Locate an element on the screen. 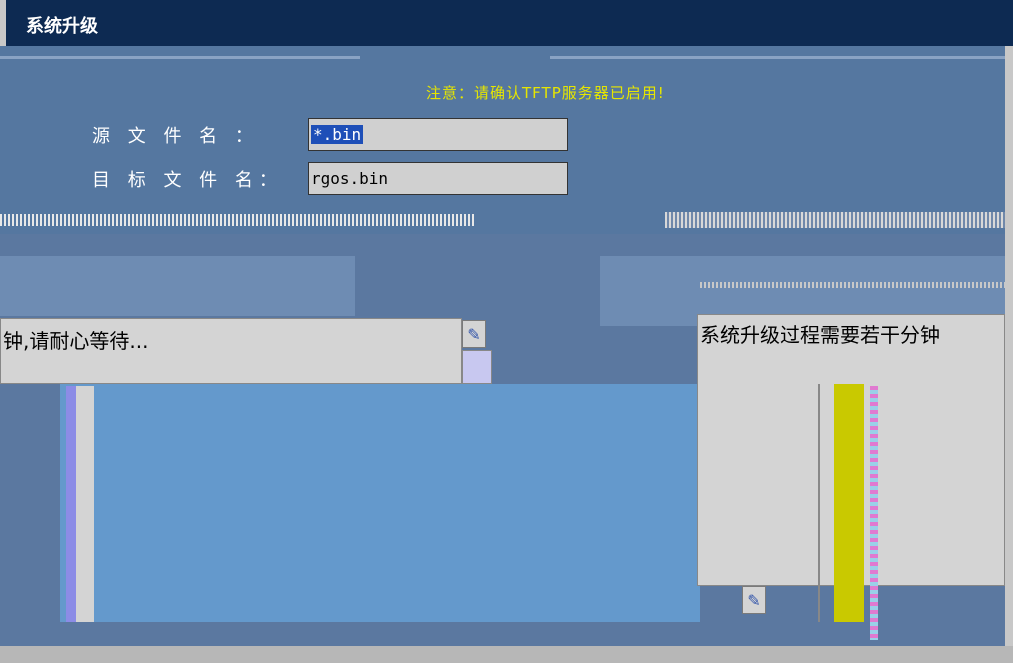  title-bar: 系统升级 is located at coordinates (506, 23).